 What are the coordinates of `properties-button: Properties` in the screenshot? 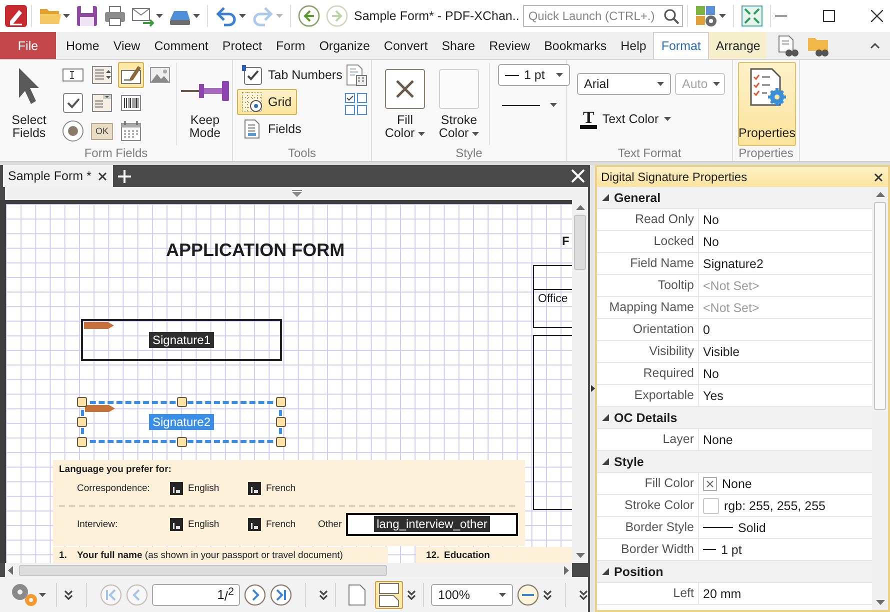 It's located at (767, 104).